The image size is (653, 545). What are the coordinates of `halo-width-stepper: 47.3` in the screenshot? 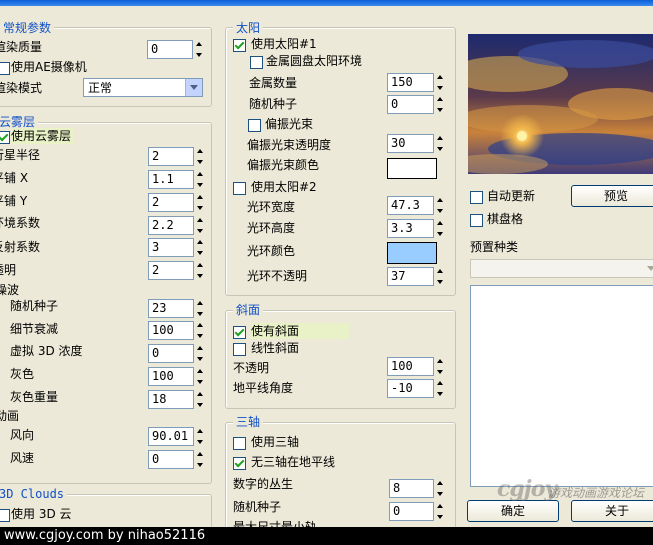 It's located at (416, 205).